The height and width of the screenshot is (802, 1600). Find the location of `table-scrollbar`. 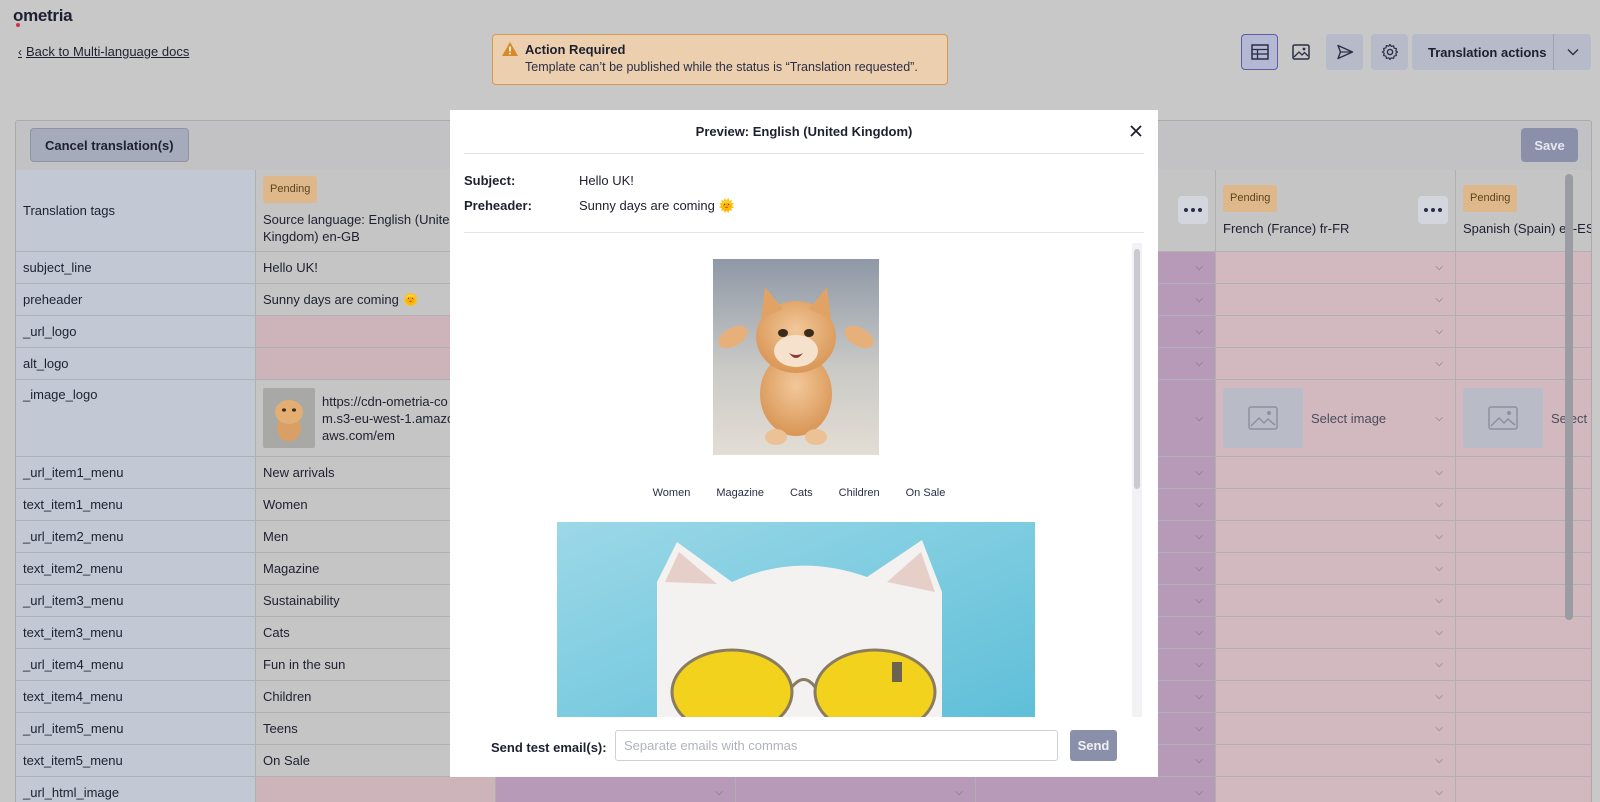

table-scrollbar is located at coordinates (1569, 397).